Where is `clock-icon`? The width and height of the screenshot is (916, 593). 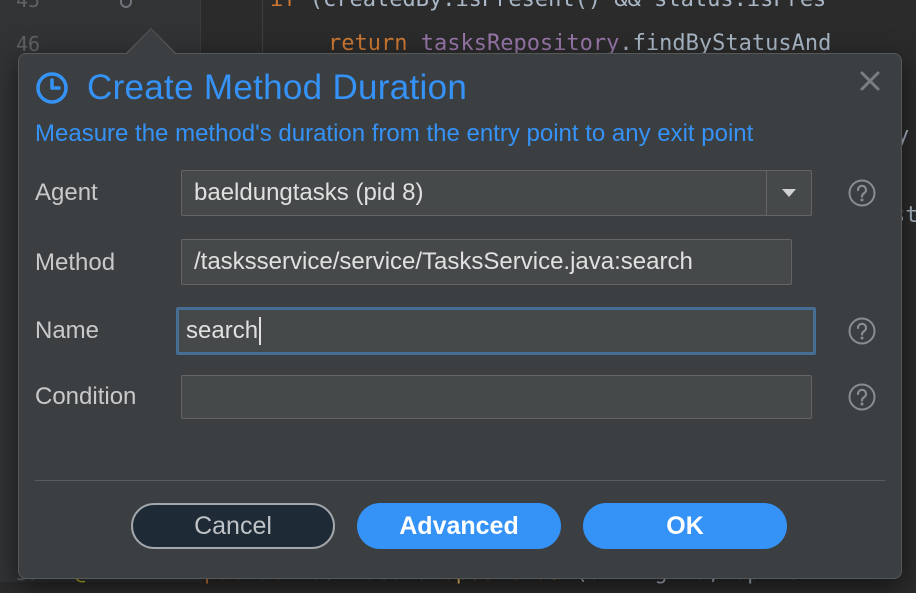 clock-icon is located at coordinates (52, 88).